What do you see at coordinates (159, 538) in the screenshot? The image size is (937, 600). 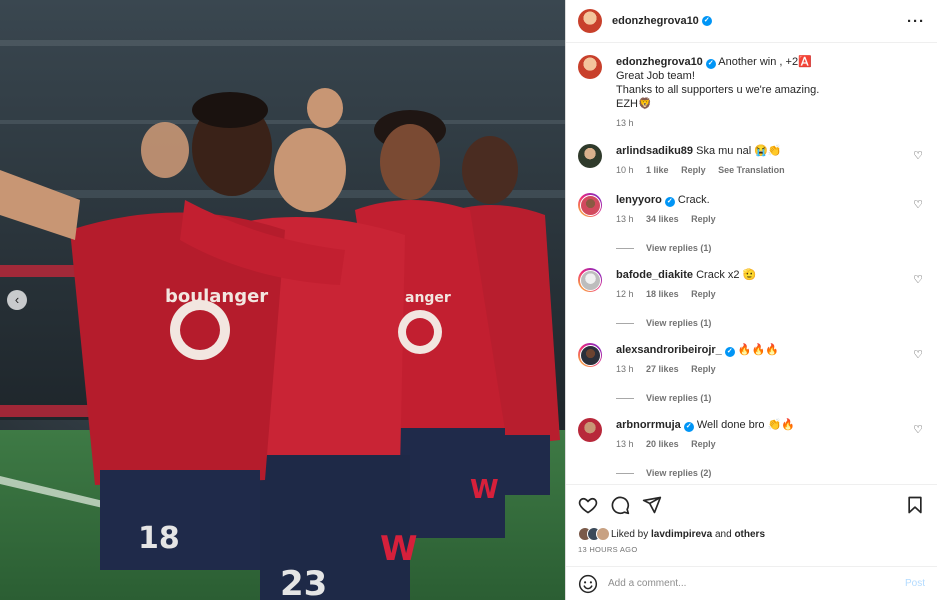 I see `svg-text: 18` at bounding box center [159, 538].